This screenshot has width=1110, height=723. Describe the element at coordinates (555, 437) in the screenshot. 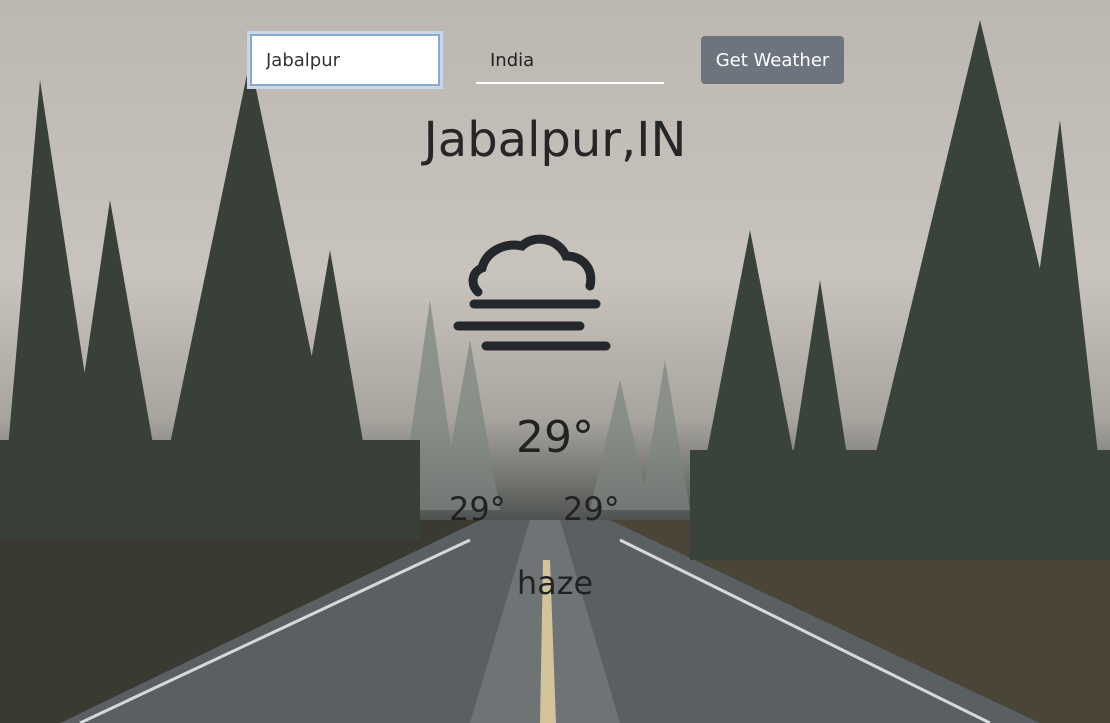

I see `current-temperature: 29°` at that location.